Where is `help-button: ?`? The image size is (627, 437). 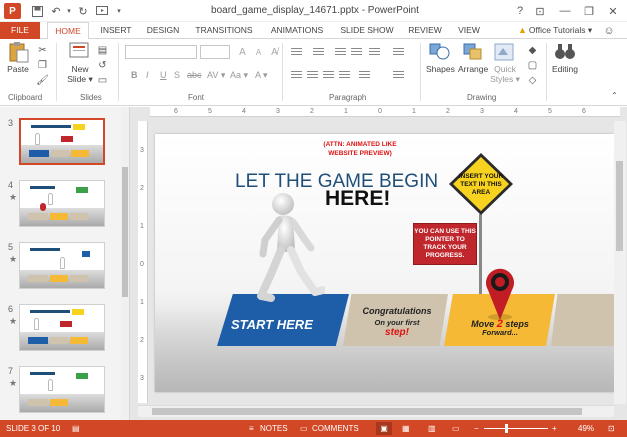 help-button: ? is located at coordinates (520, 11).